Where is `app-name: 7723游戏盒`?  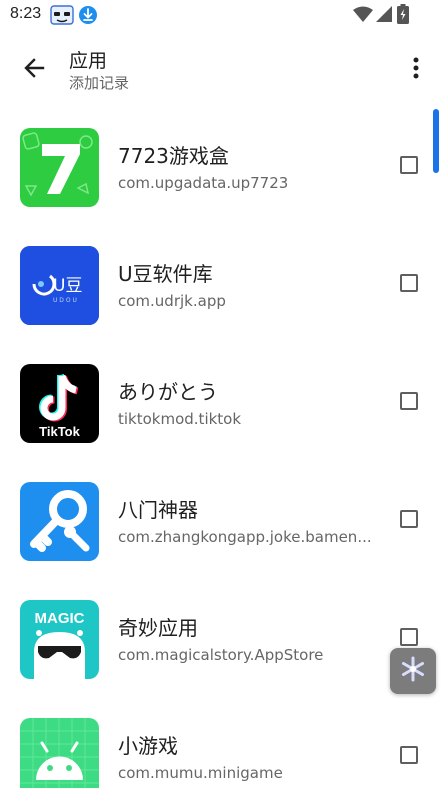 app-name: 7723游戏盒 is located at coordinates (173, 156).